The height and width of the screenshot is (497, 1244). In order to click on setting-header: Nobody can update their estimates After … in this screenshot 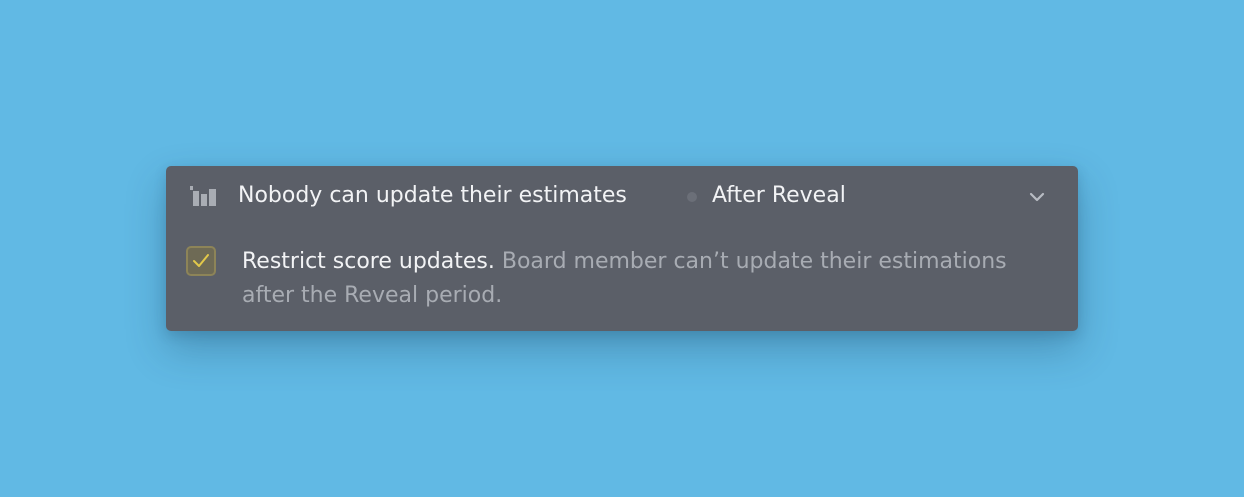, I will do `click(622, 197)`.